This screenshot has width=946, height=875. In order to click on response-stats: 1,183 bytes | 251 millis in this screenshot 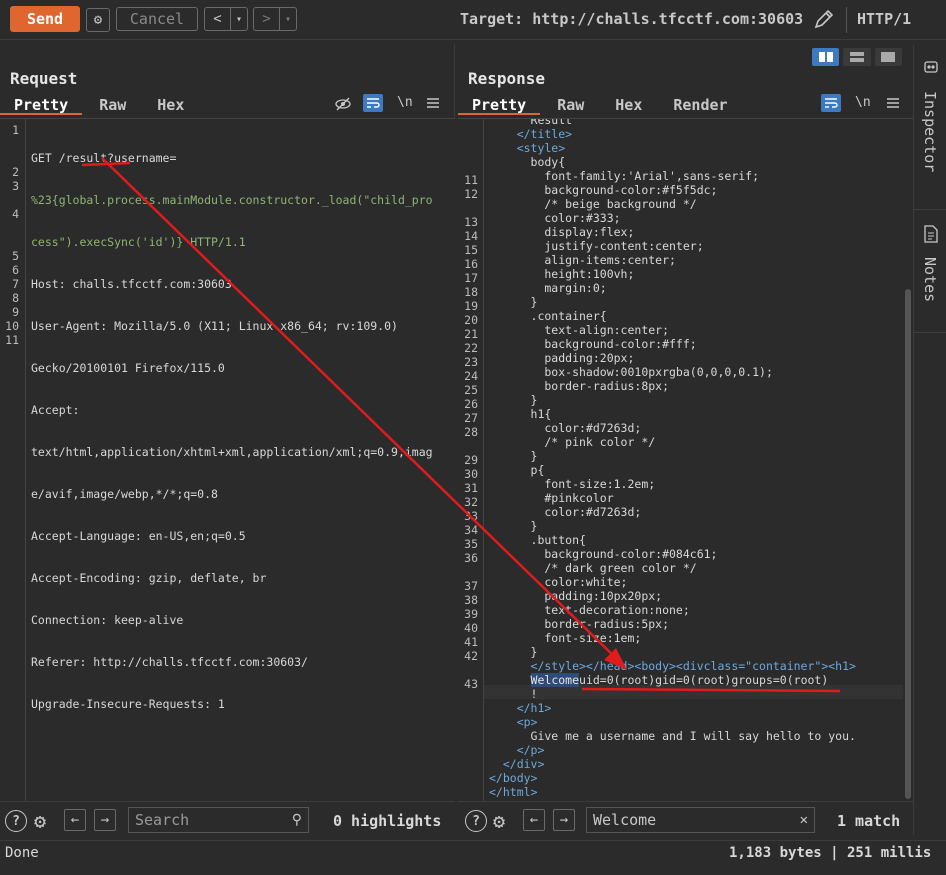, I will do `click(830, 853)`.